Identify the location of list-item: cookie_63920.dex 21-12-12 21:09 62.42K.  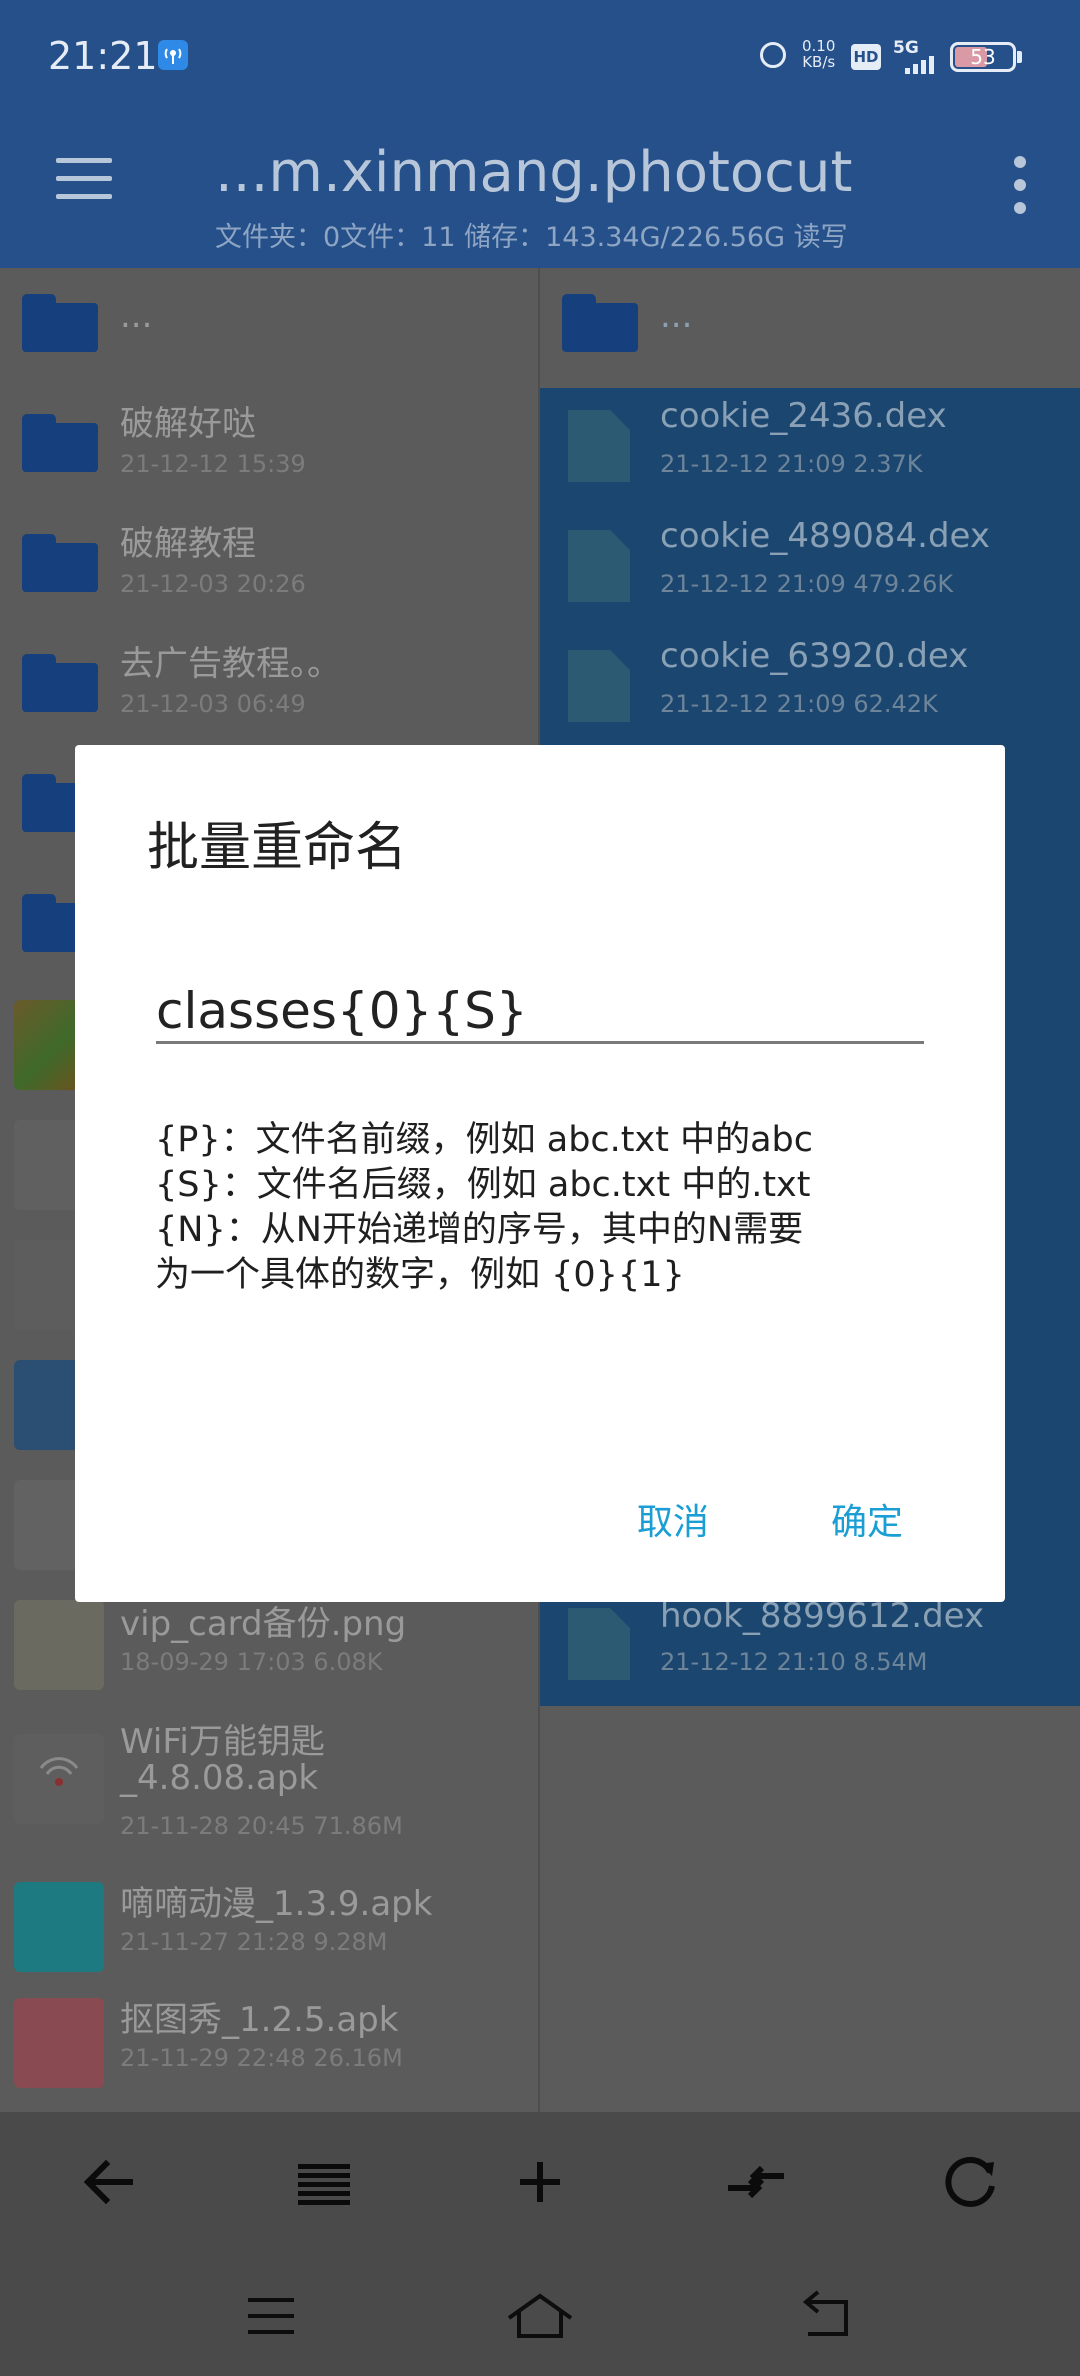
(810, 688).